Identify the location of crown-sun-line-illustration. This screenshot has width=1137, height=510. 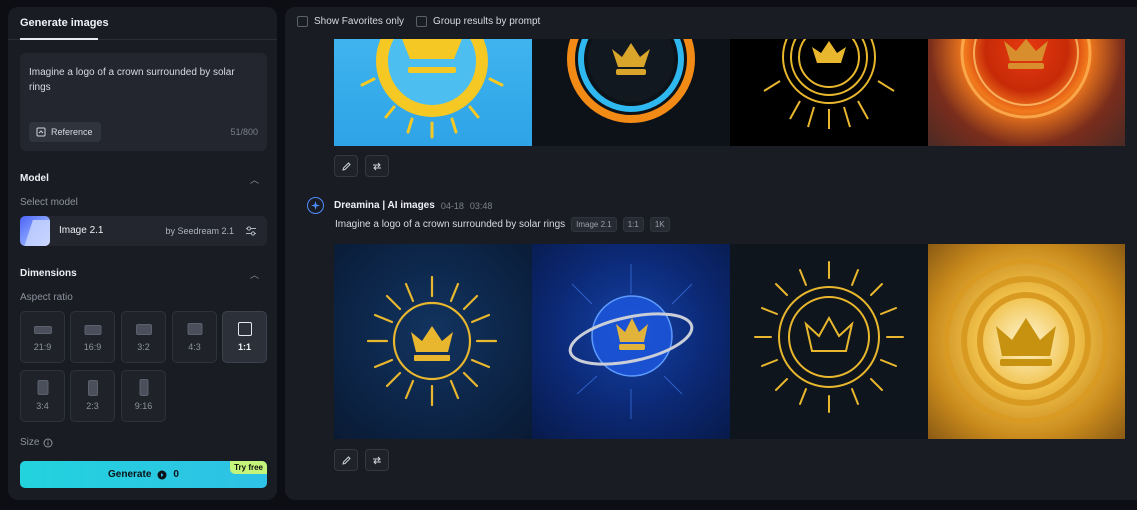
(432, 341).